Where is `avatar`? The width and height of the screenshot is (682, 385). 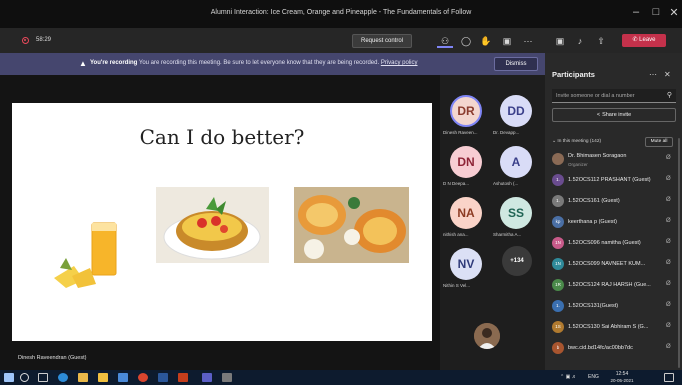 avatar is located at coordinates (558, 159).